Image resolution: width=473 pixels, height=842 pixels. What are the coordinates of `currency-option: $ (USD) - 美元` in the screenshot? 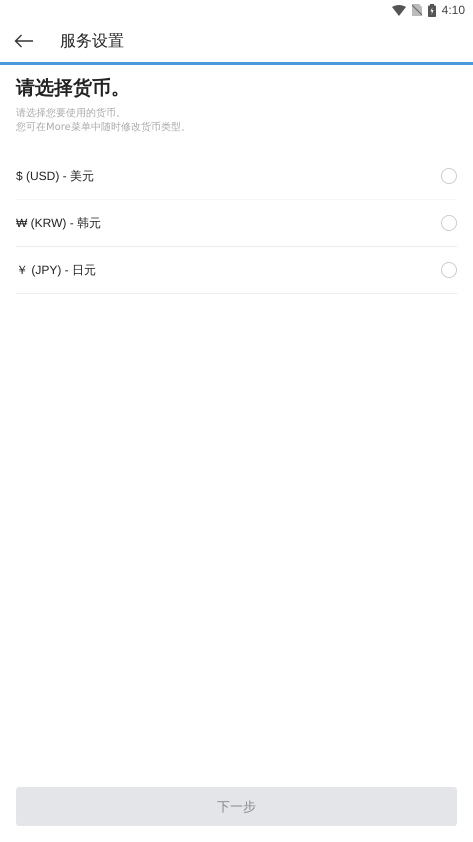 It's located at (236, 176).